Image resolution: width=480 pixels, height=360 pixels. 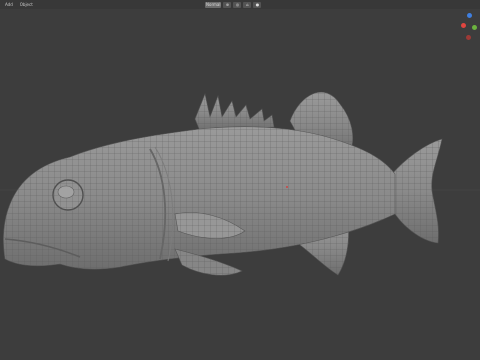 What do you see at coordinates (470, 31) in the screenshot?
I see `navigation-gizmo` at bounding box center [470, 31].